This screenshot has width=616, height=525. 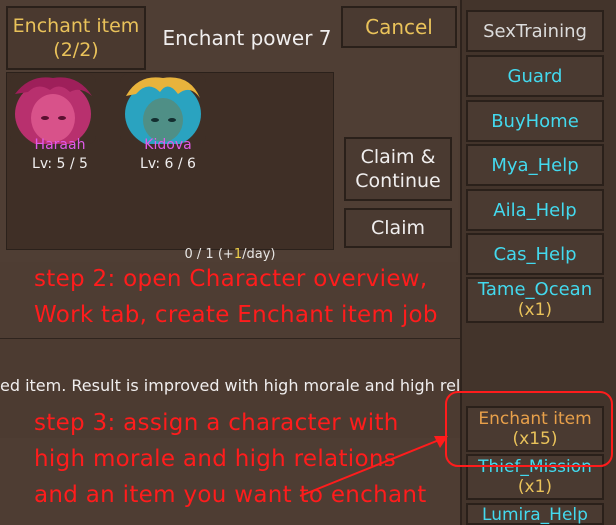 What do you see at coordinates (529, 429) in the screenshot?
I see `highlight-box` at bounding box center [529, 429].